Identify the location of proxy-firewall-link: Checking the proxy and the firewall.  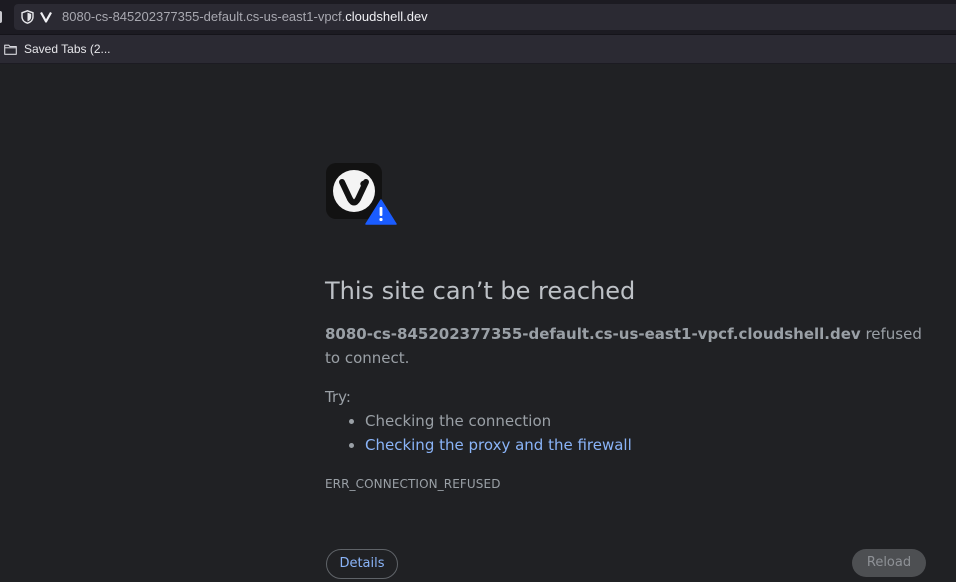
(498, 445).